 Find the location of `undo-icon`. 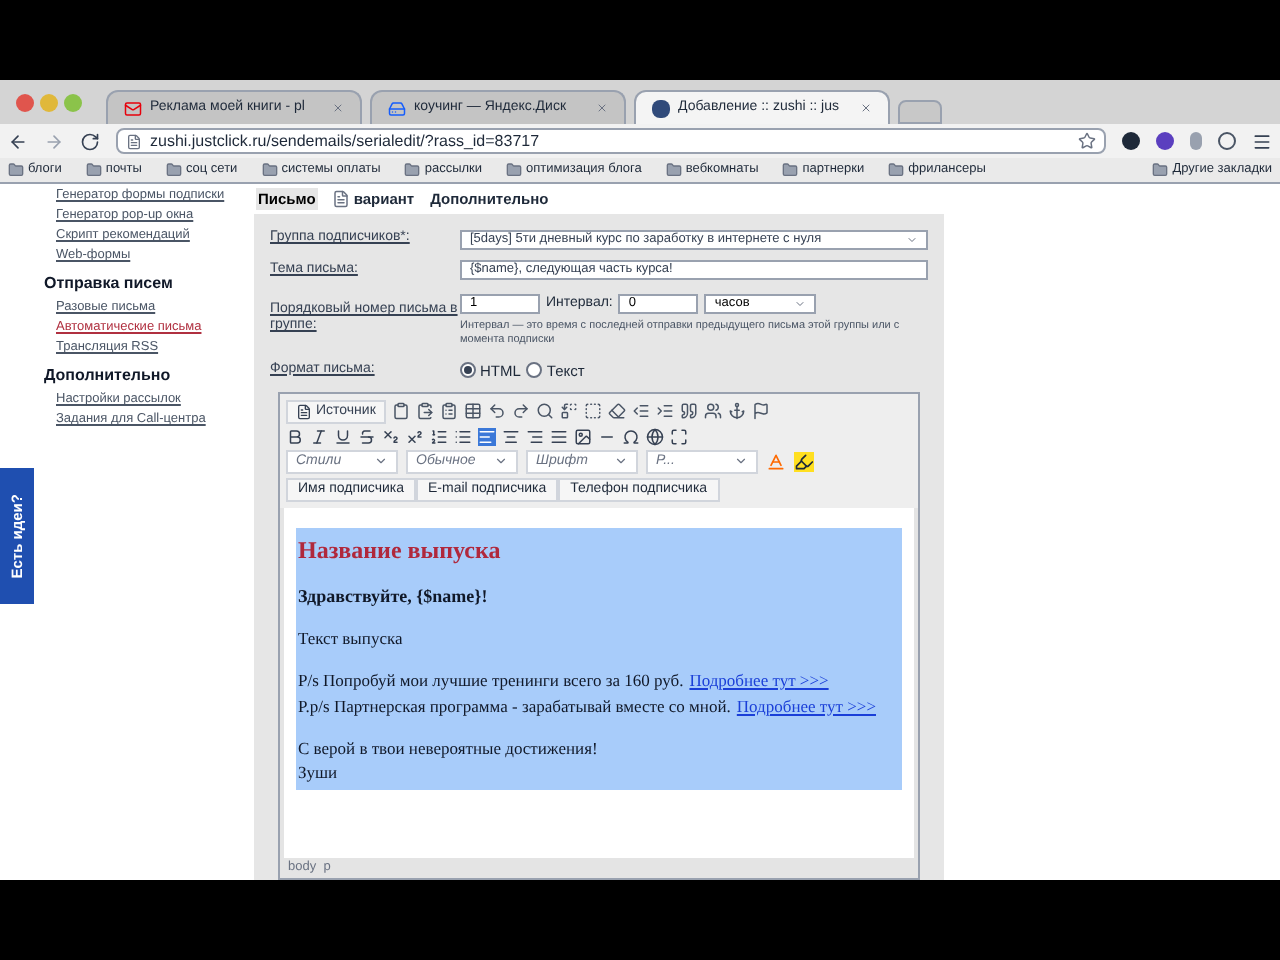

undo-icon is located at coordinates (496, 411).